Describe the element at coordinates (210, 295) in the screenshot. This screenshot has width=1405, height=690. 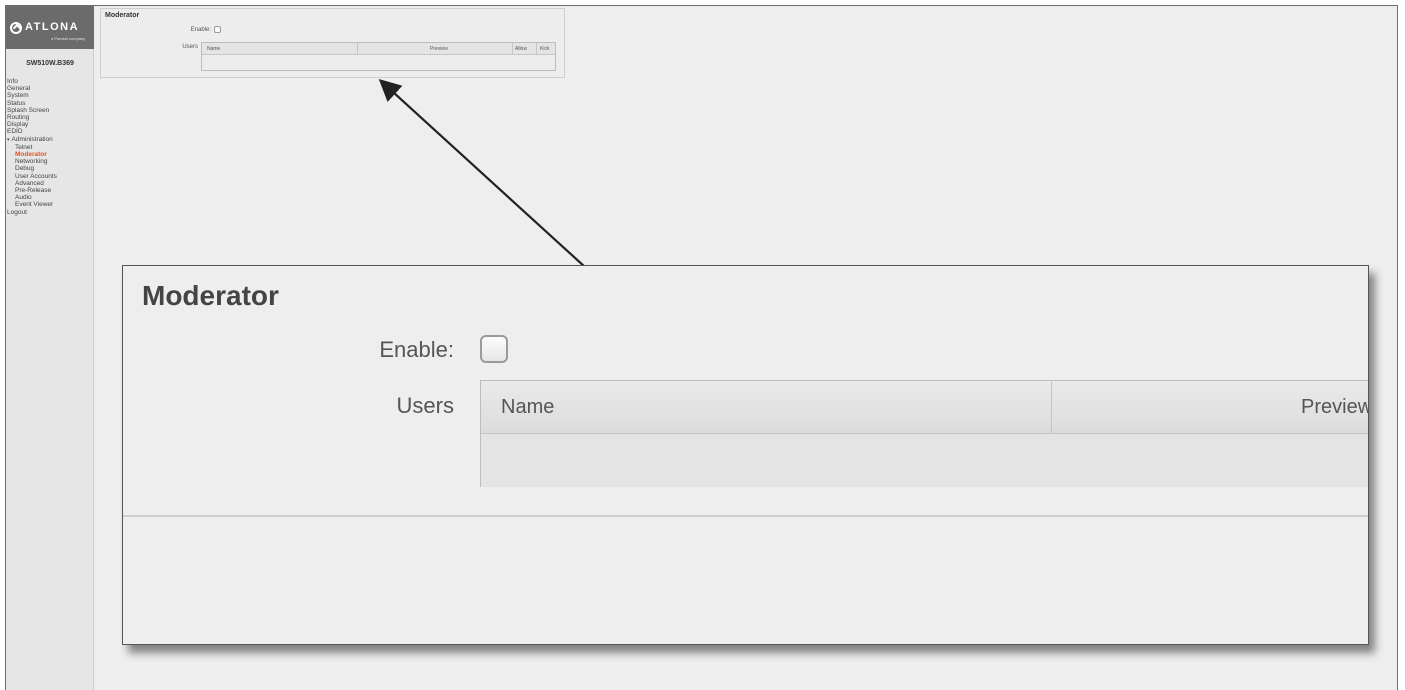
I see `panel-title-zoomed: Moderator` at that location.